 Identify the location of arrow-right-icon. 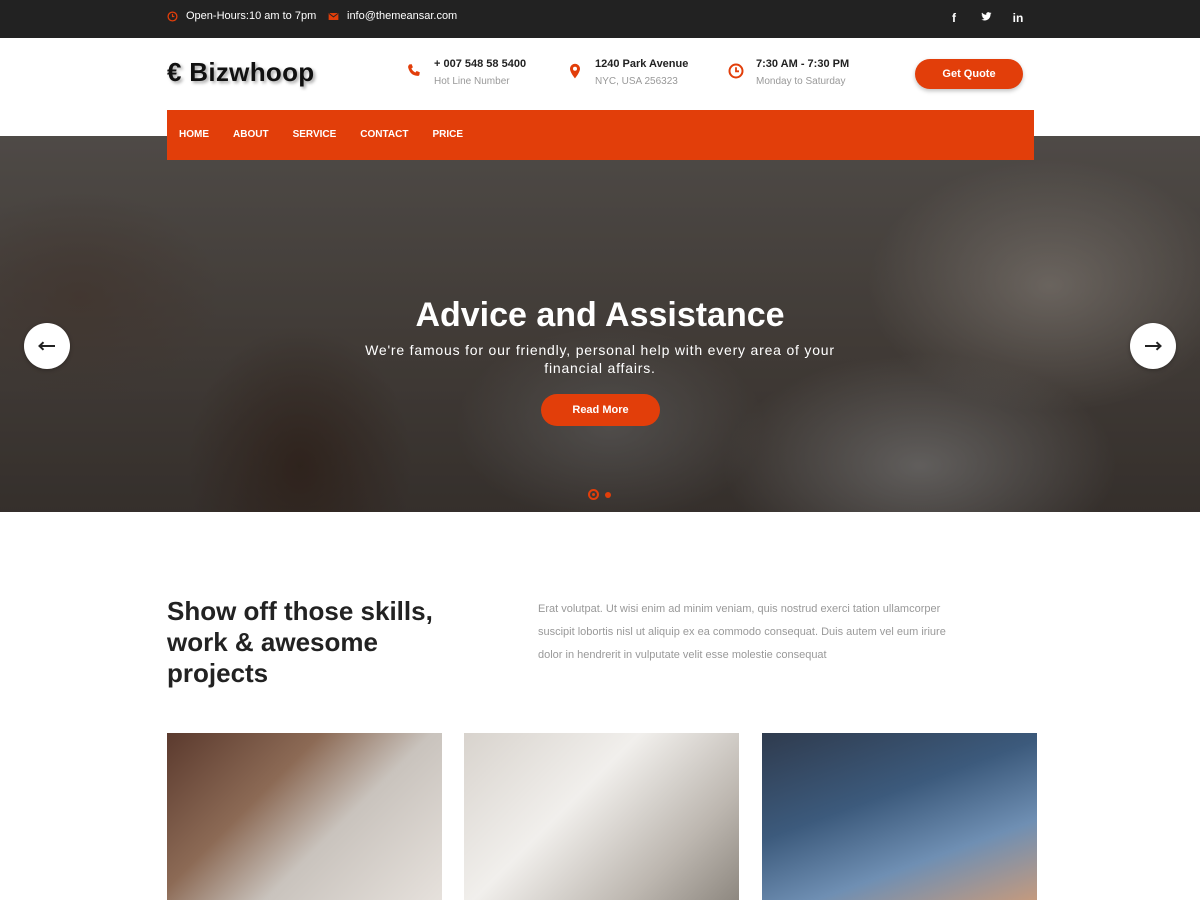
(1153, 346).